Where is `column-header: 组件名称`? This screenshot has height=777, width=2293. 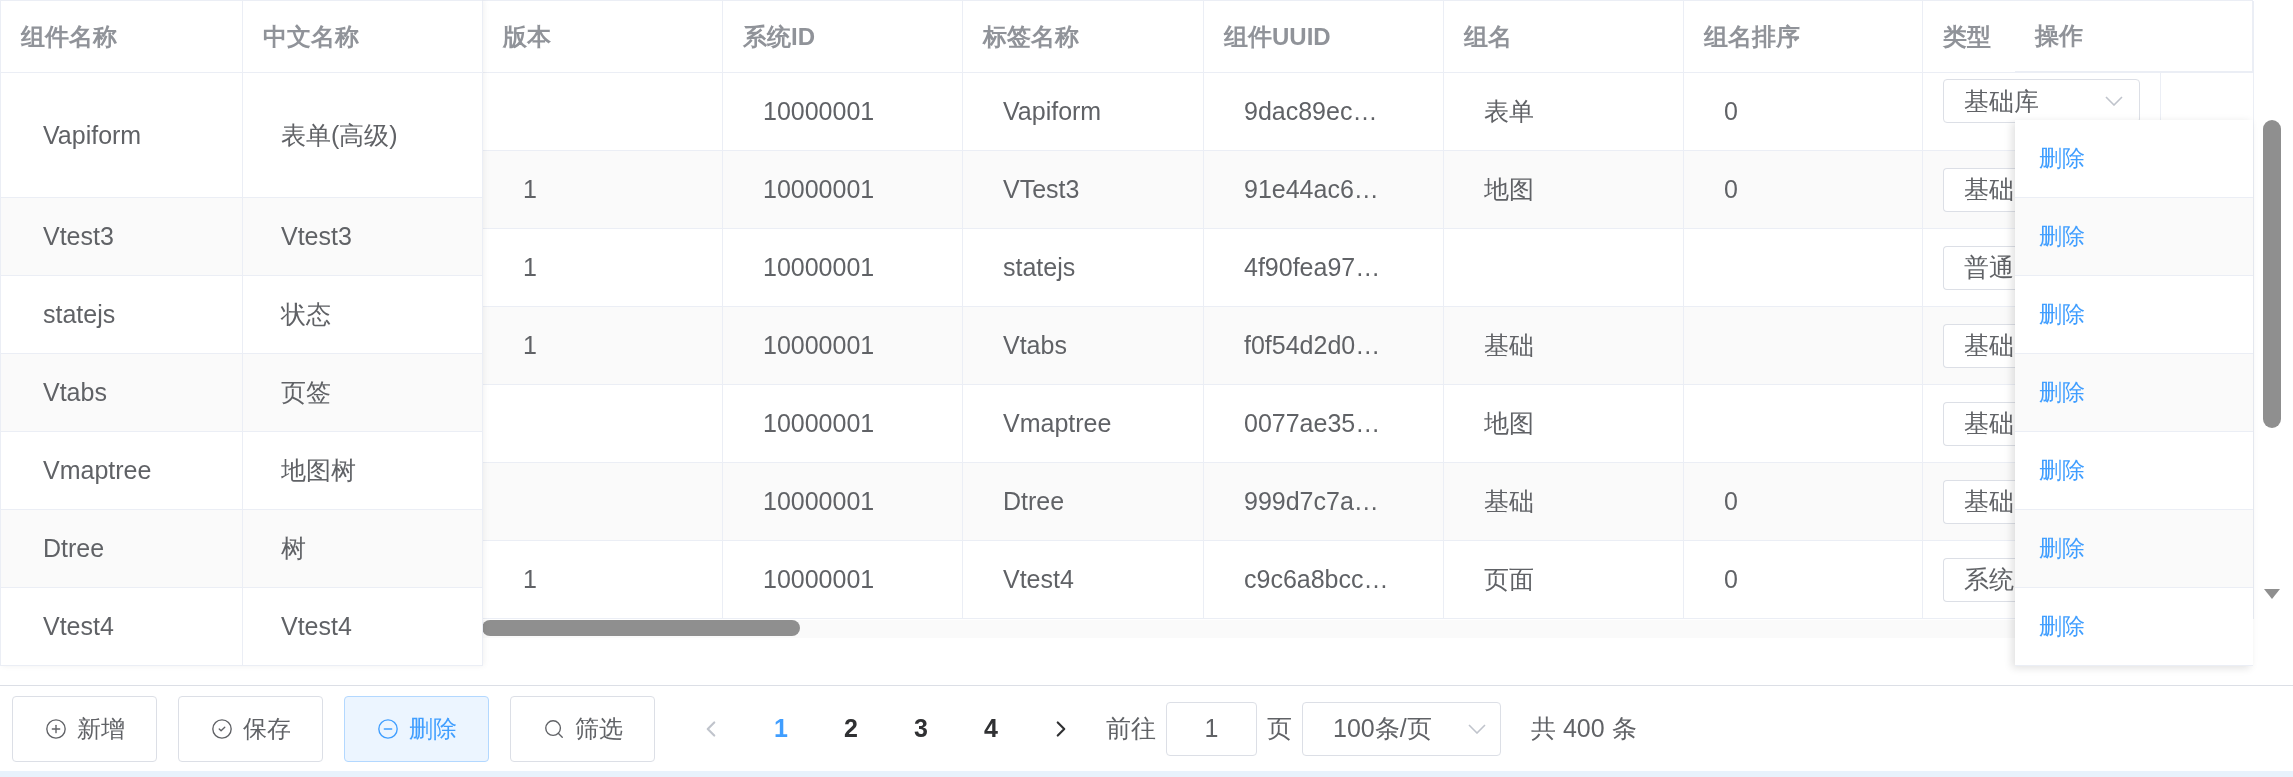 column-header: 组件名称 is located at coordinates (122, 37).